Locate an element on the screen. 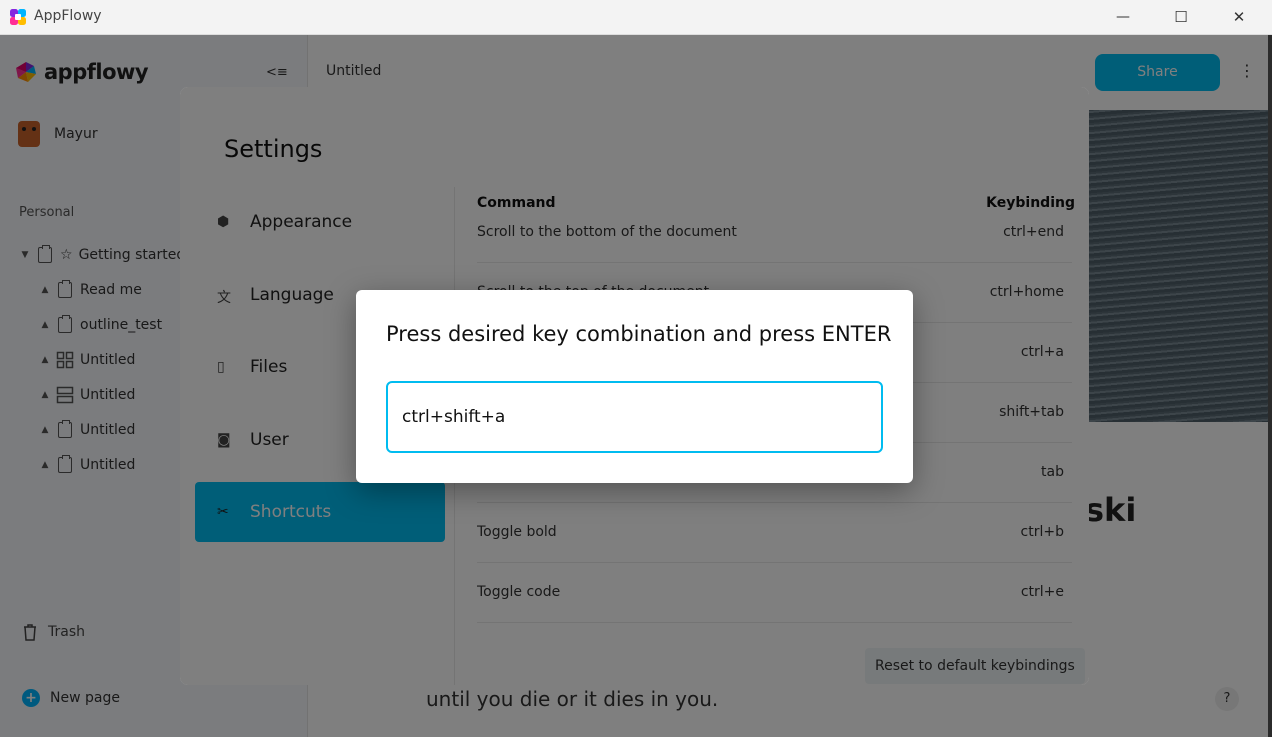  row-keybinding: ctrl+b is located at coordinates (1042, 532).